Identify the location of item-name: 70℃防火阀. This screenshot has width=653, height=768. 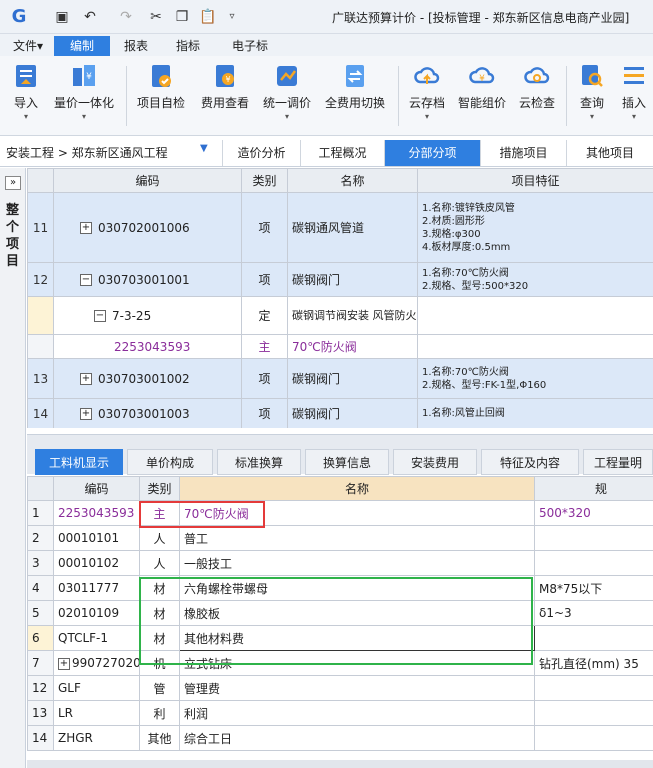
(352, 346).